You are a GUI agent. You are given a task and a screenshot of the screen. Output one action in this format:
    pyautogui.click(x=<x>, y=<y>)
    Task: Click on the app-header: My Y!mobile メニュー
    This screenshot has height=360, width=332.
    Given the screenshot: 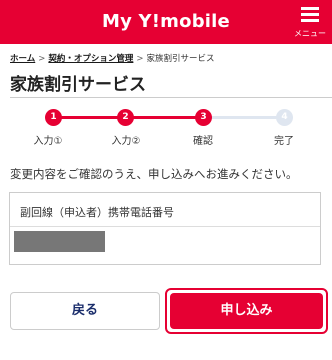 What is the action you would take?
    pyautogui.click(x=166, y=22)
    